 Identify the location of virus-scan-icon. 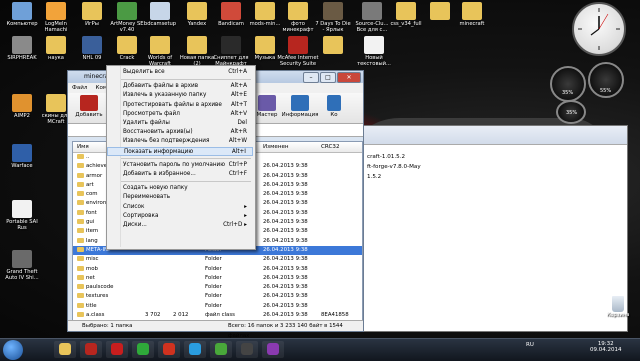
(334, 103).